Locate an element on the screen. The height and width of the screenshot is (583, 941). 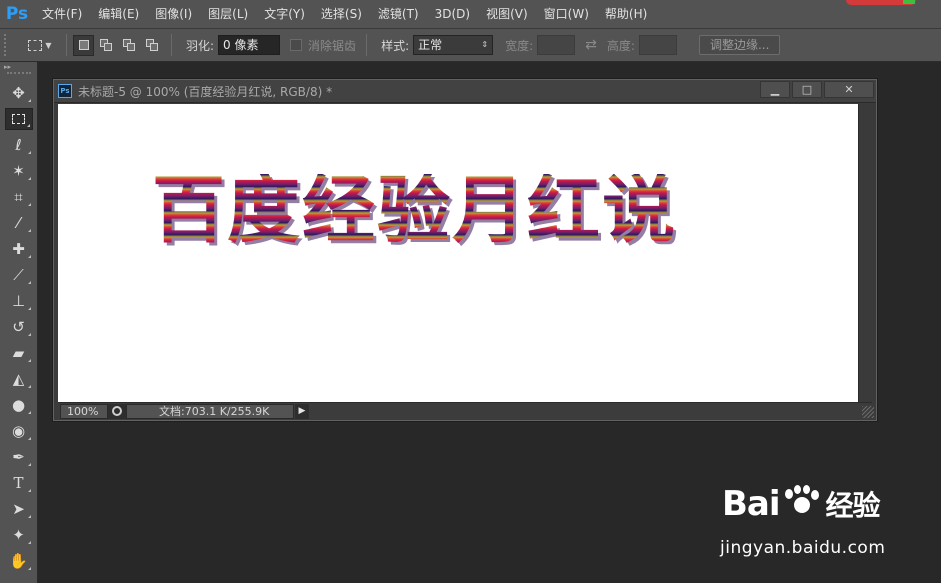
blur-tool-icon: ● is located at coordinates (19, 405).